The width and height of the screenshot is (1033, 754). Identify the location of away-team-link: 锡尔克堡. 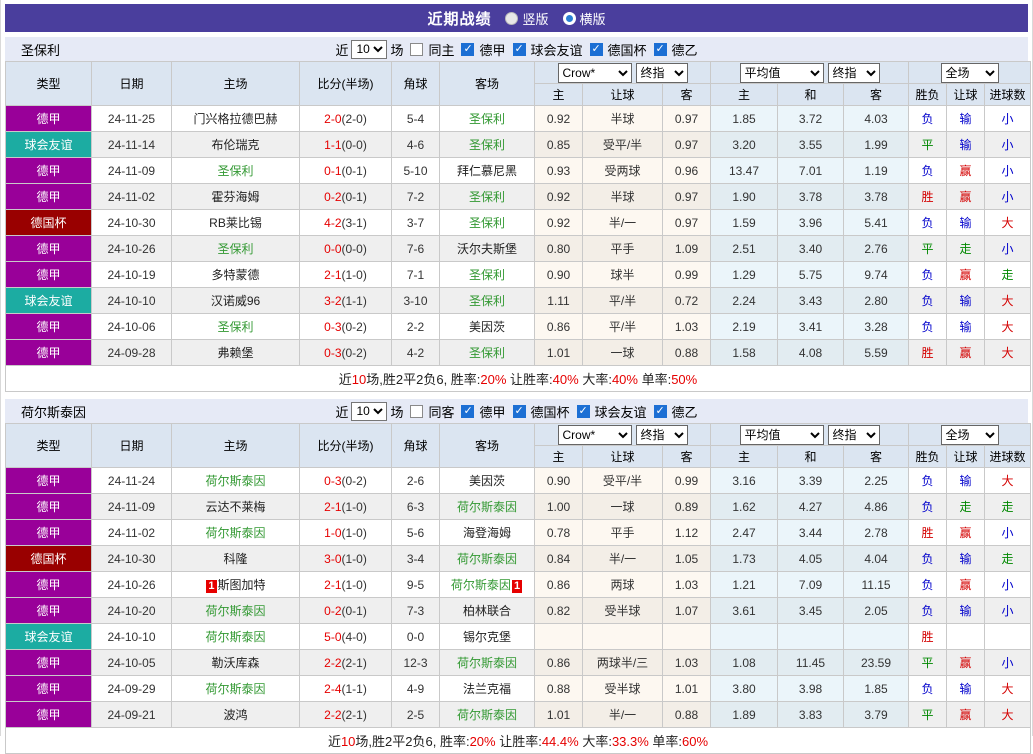
(487, 637).